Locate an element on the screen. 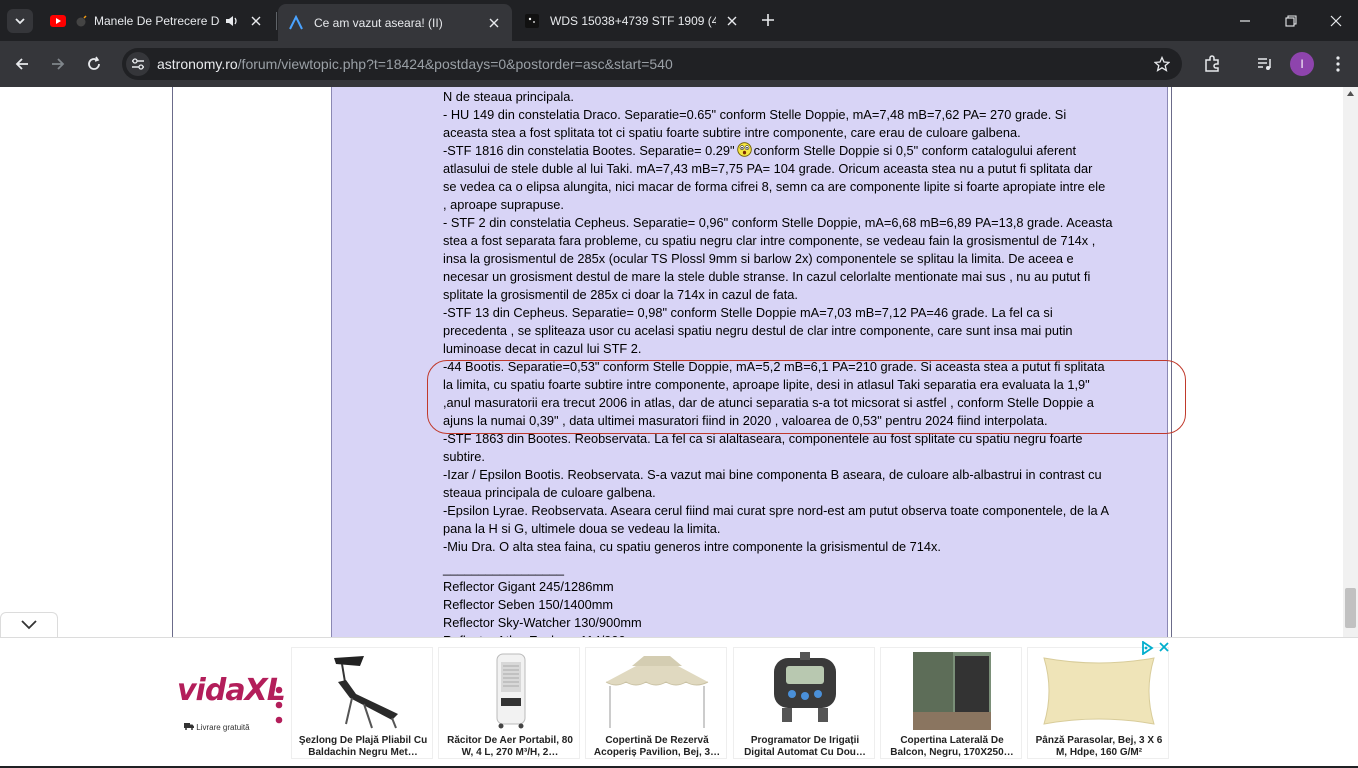  puzzle-icon is located at coordinates (1212, 63).